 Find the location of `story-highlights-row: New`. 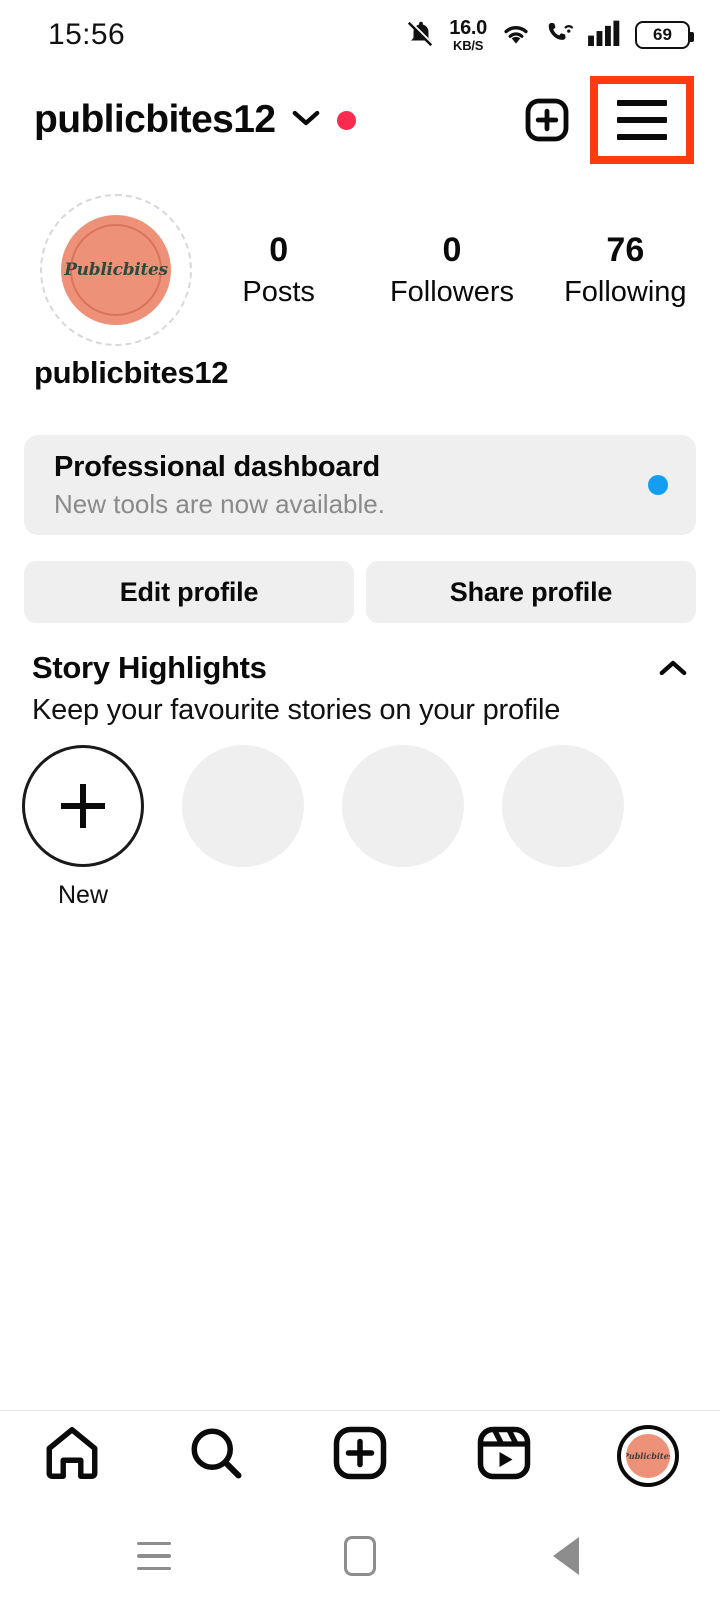

story-highlights-row: New is located at coordinates (371, 827).